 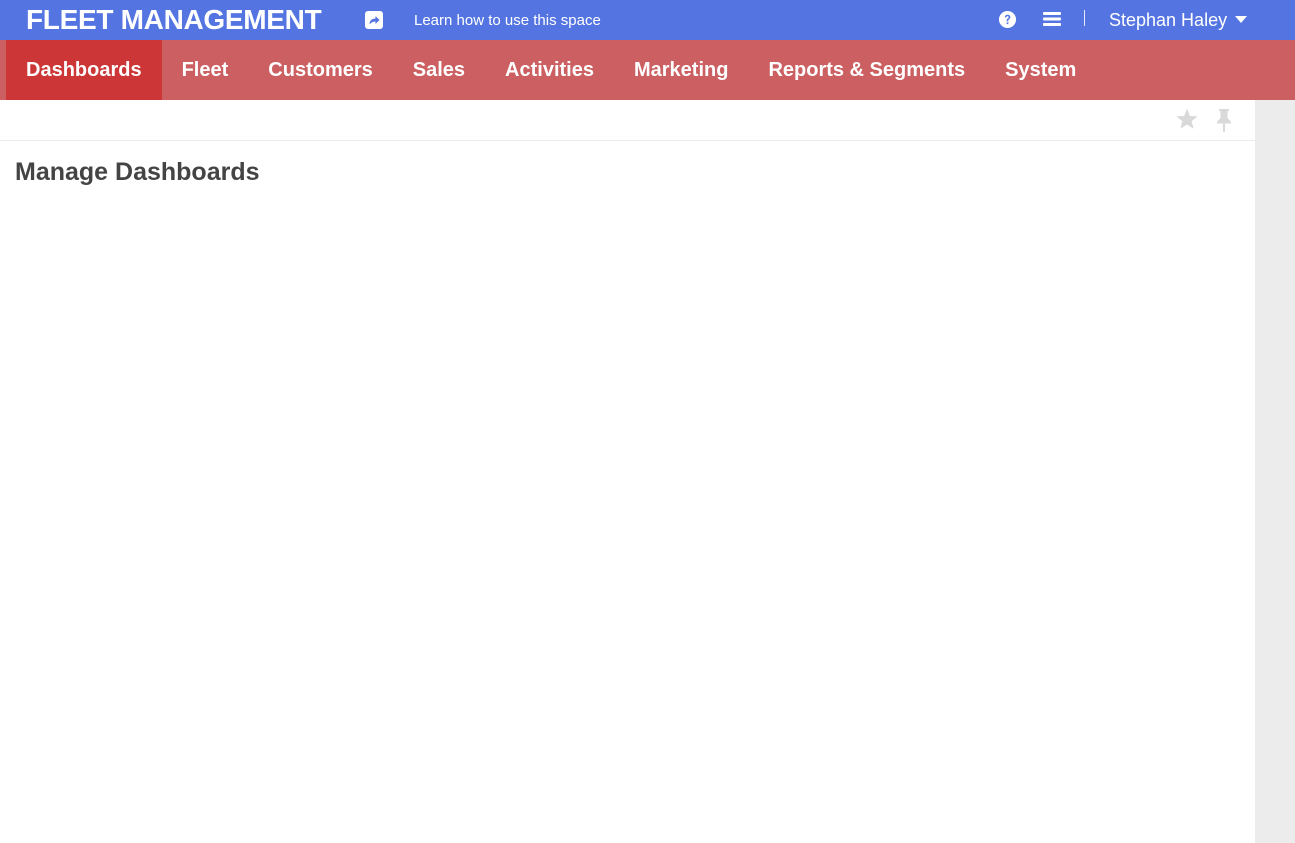 I want to click on pin-icon, so click(x=1224, y=120).